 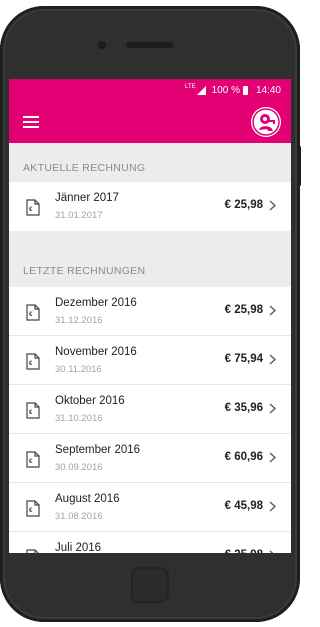 What do you see at coordinates (225, 90) in the screenshot?
I see `battery-percent: 100 %` at bounding box center [225, 90].